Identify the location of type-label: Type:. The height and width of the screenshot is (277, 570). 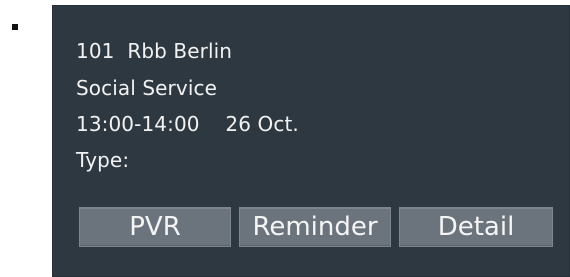
(103, 160).